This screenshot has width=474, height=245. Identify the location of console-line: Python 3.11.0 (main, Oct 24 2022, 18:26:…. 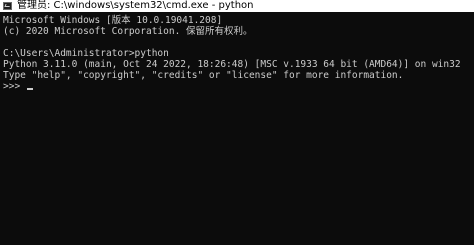
(232, 64).